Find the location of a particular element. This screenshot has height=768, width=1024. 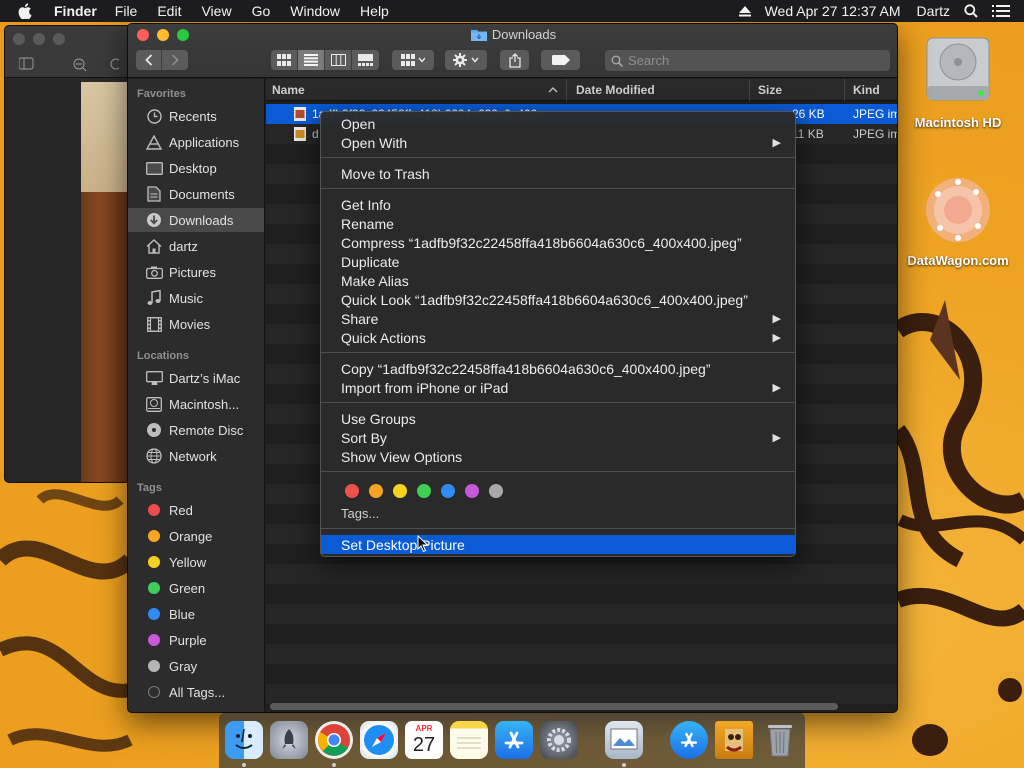

preview-window-controls is located at coordinates (39, 39).